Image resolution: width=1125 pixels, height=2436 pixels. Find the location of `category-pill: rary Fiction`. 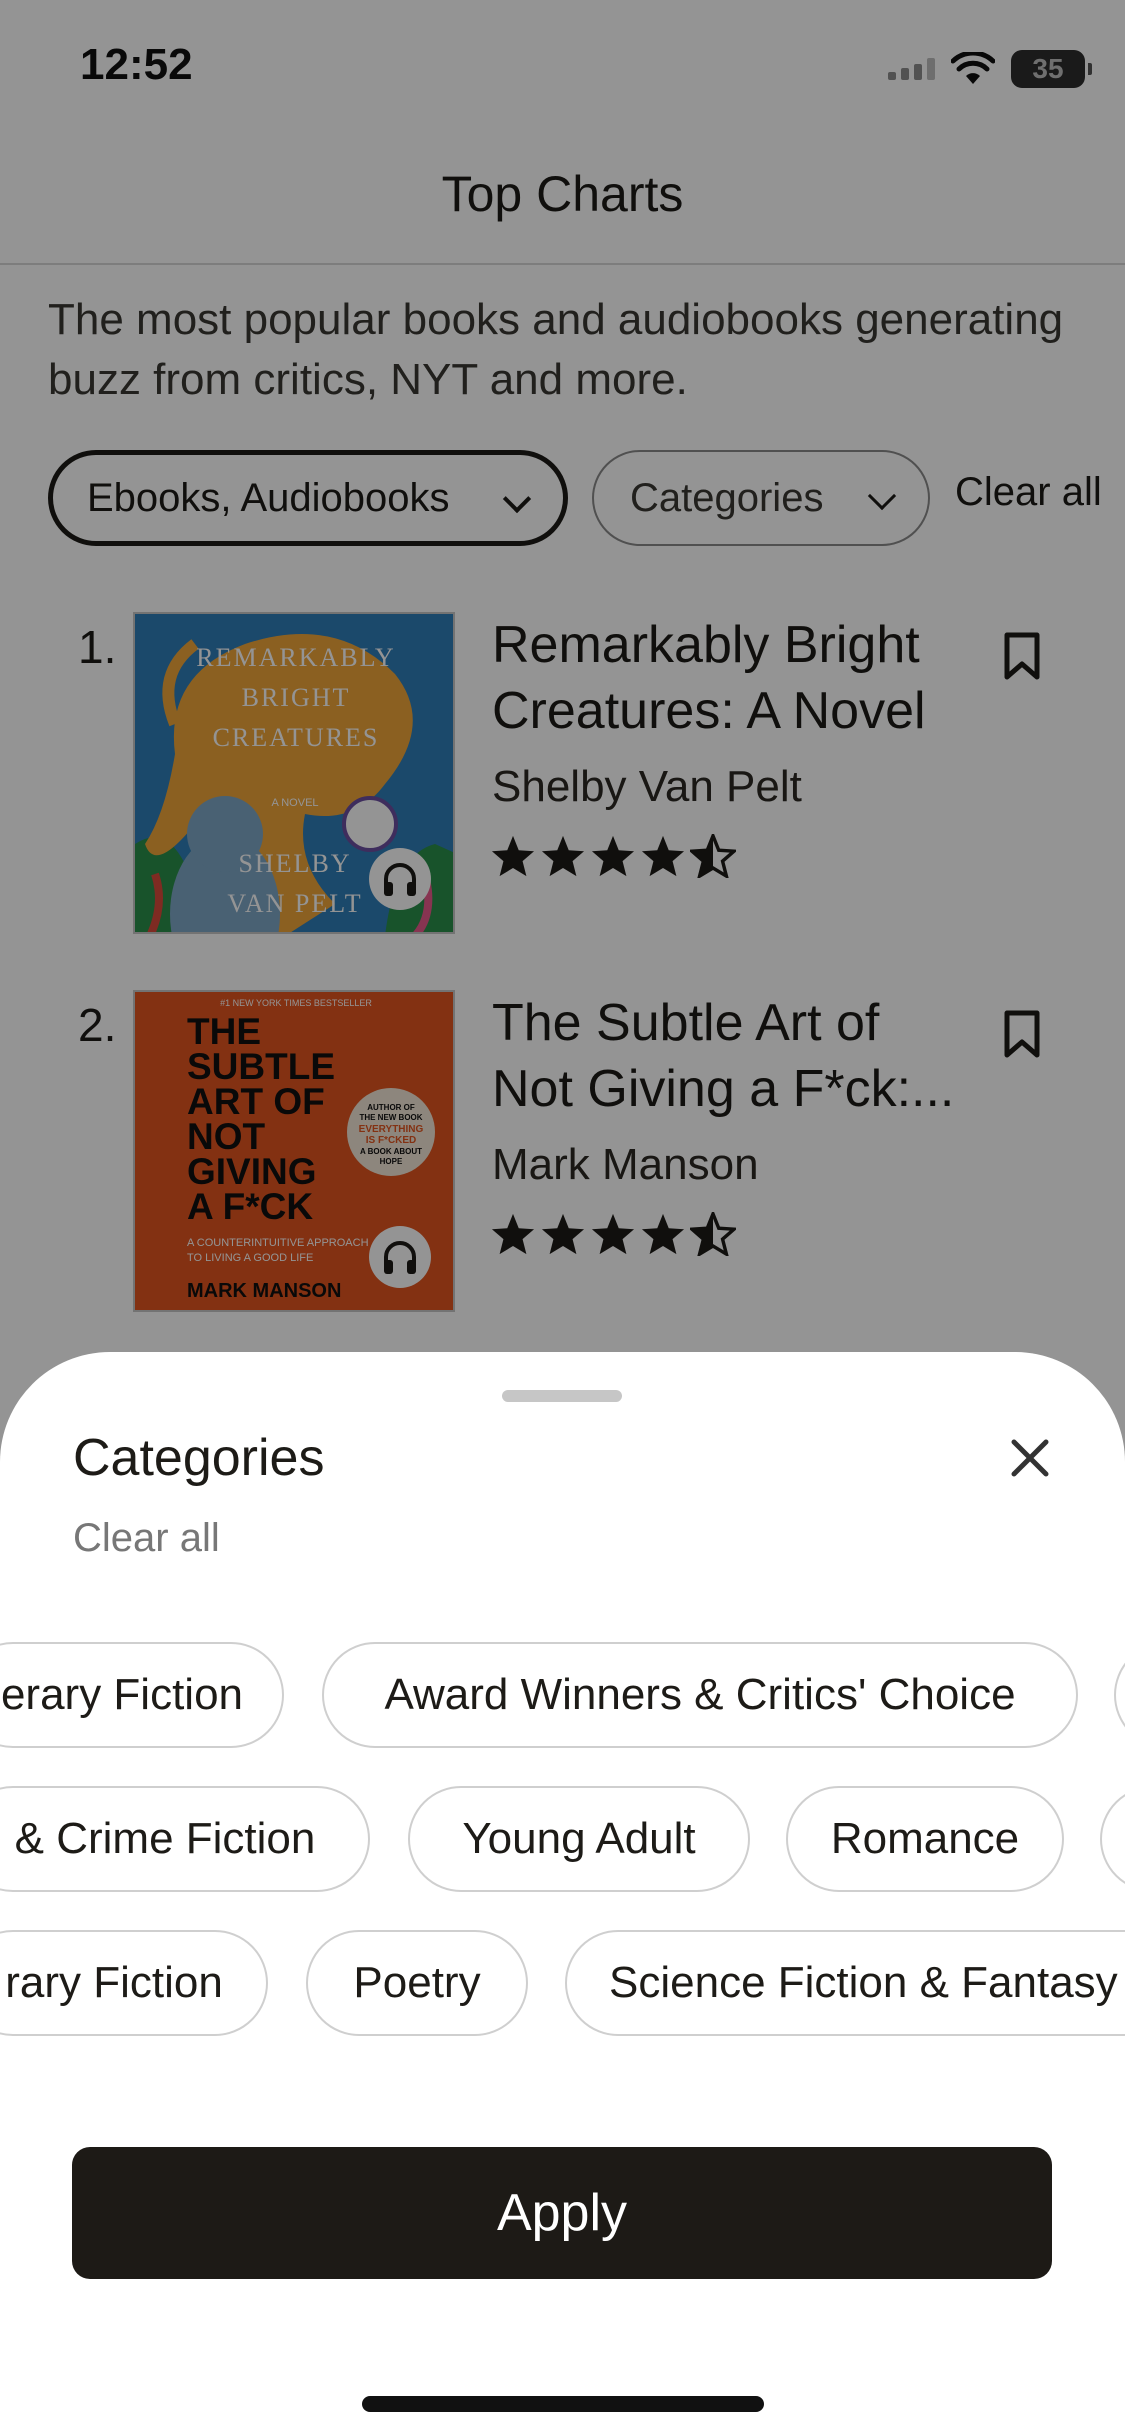

category-pill: rary Fiction is located at coordinates (134, 1983).